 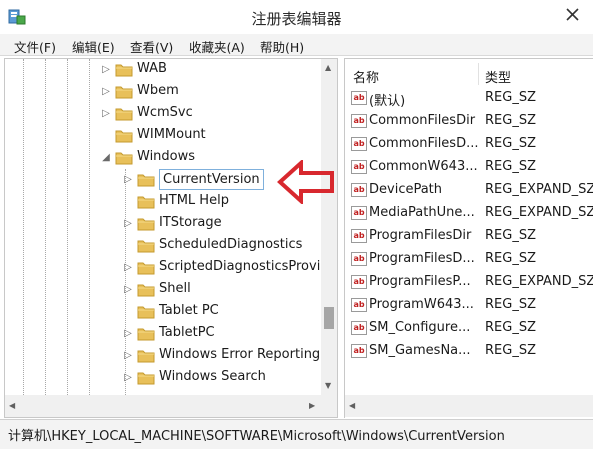 I want to click on tree-item: ▷ WcmSvc, so click(x=163, y=114).